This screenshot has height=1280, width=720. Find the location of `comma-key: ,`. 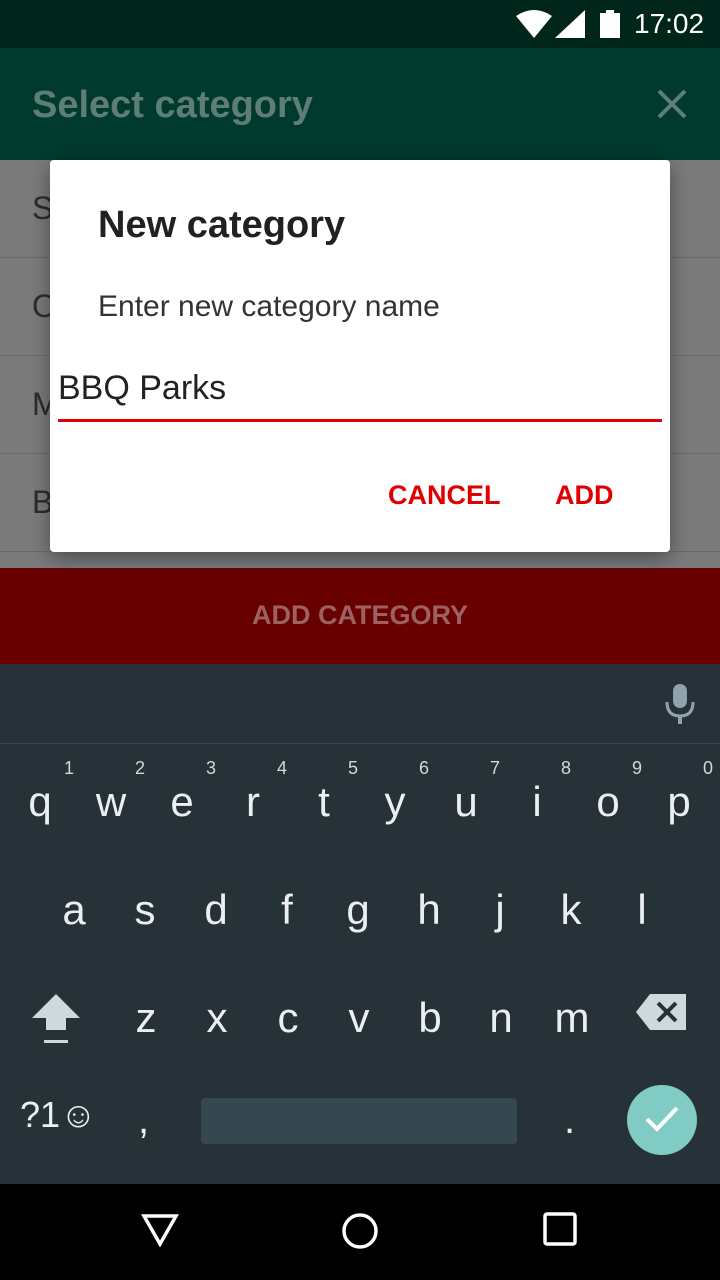

comma-key: , is located at coordinates (143, 1120).